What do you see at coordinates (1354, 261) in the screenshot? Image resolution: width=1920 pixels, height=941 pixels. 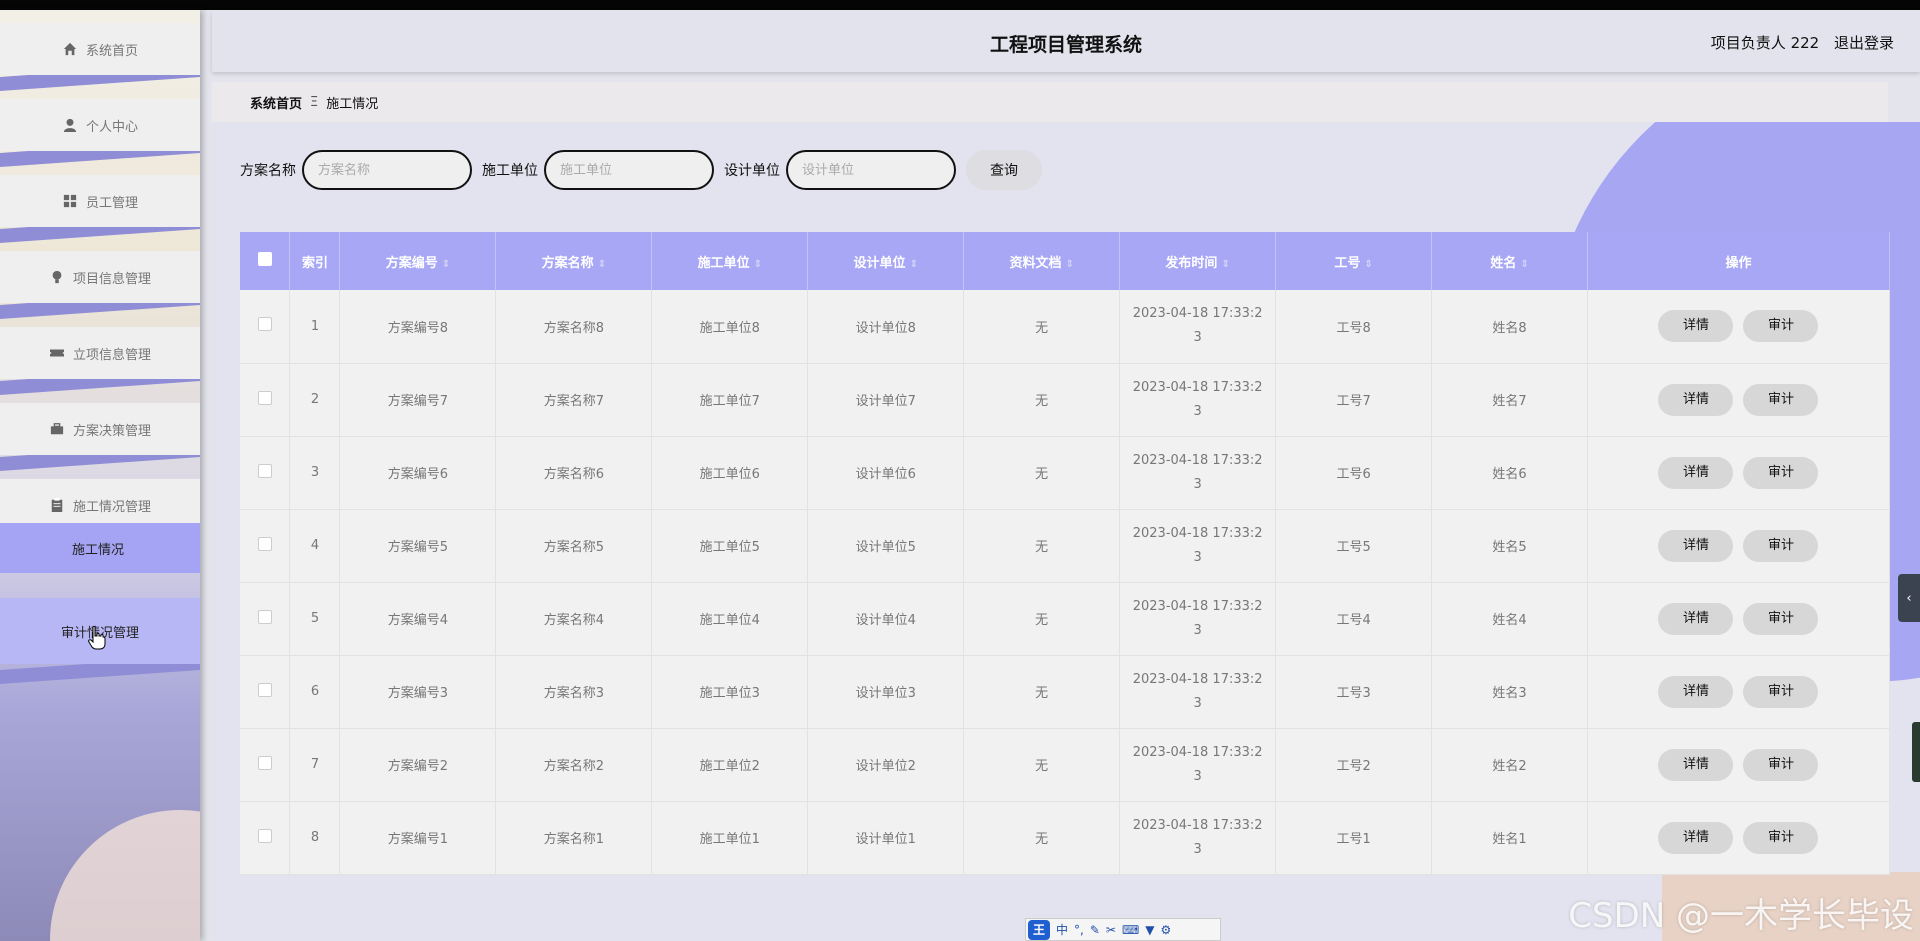 I see `column-header: 工号 ⇕` at bounding box center [1354, 261].